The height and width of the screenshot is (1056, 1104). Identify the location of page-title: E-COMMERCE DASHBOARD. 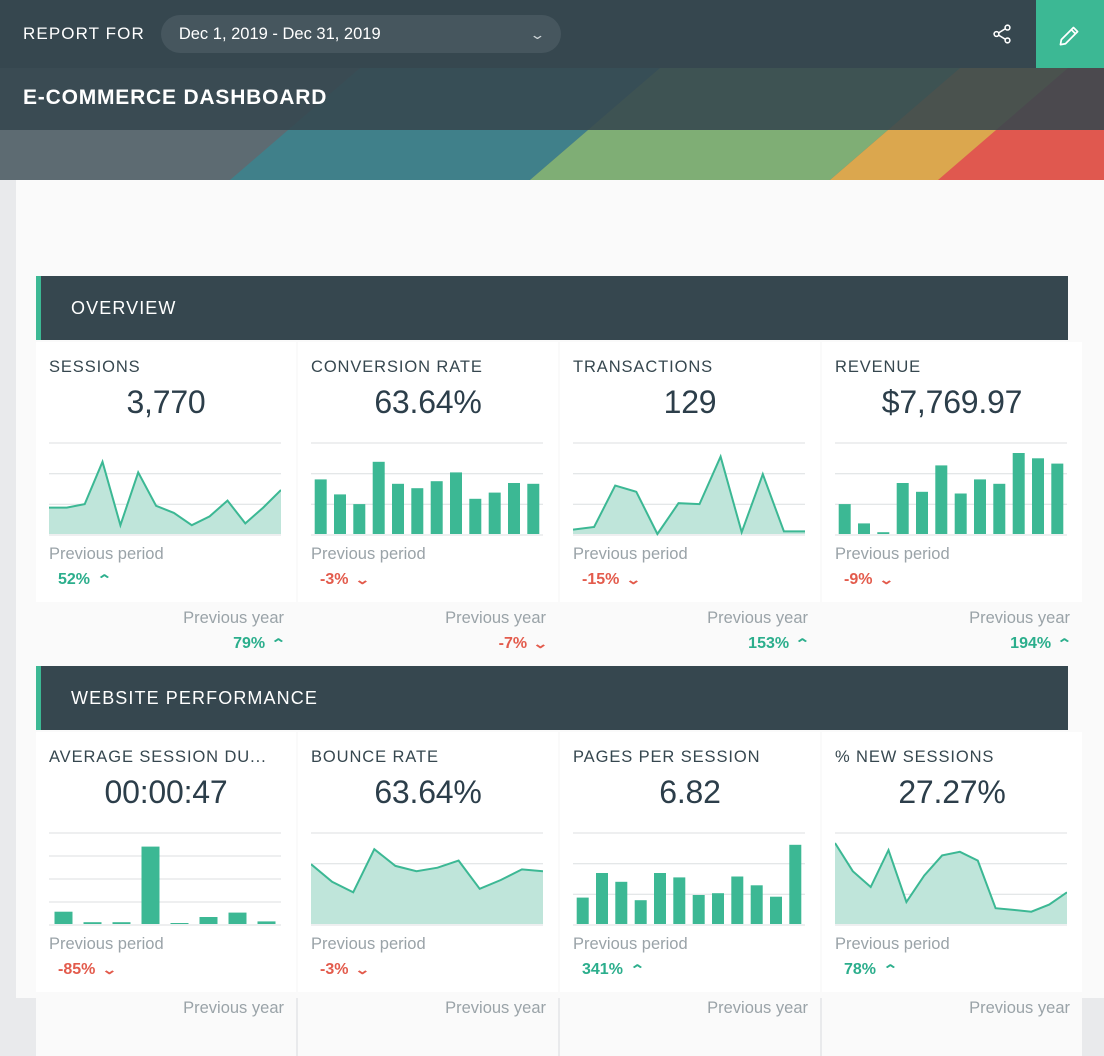
(175, 97).